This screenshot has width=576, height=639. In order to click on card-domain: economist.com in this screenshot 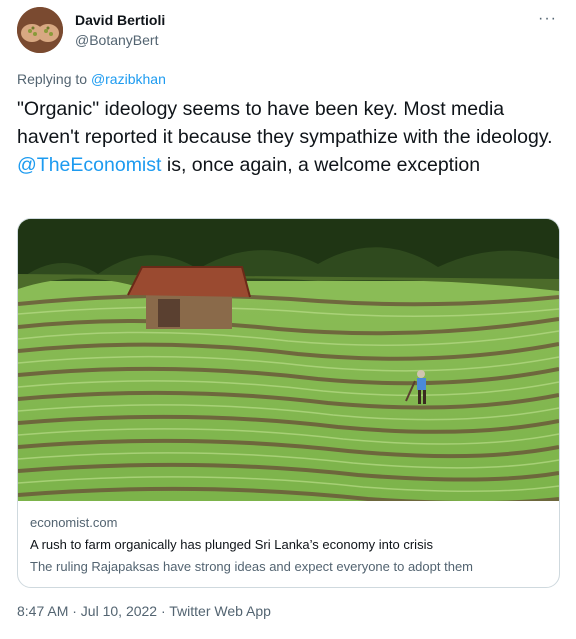, I will do `click(74, 522)`.